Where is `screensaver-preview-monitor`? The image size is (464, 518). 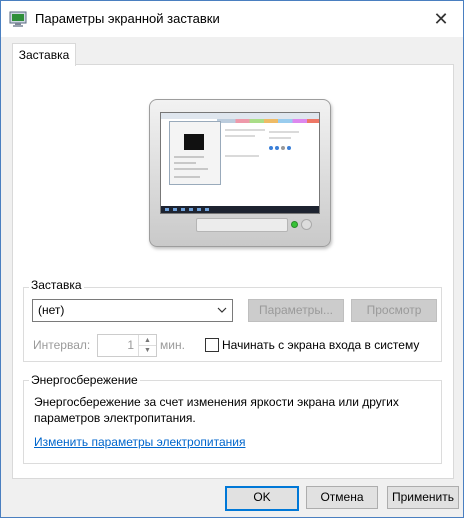 screensaver-preview-monitor is located at coordinates (240, 173).